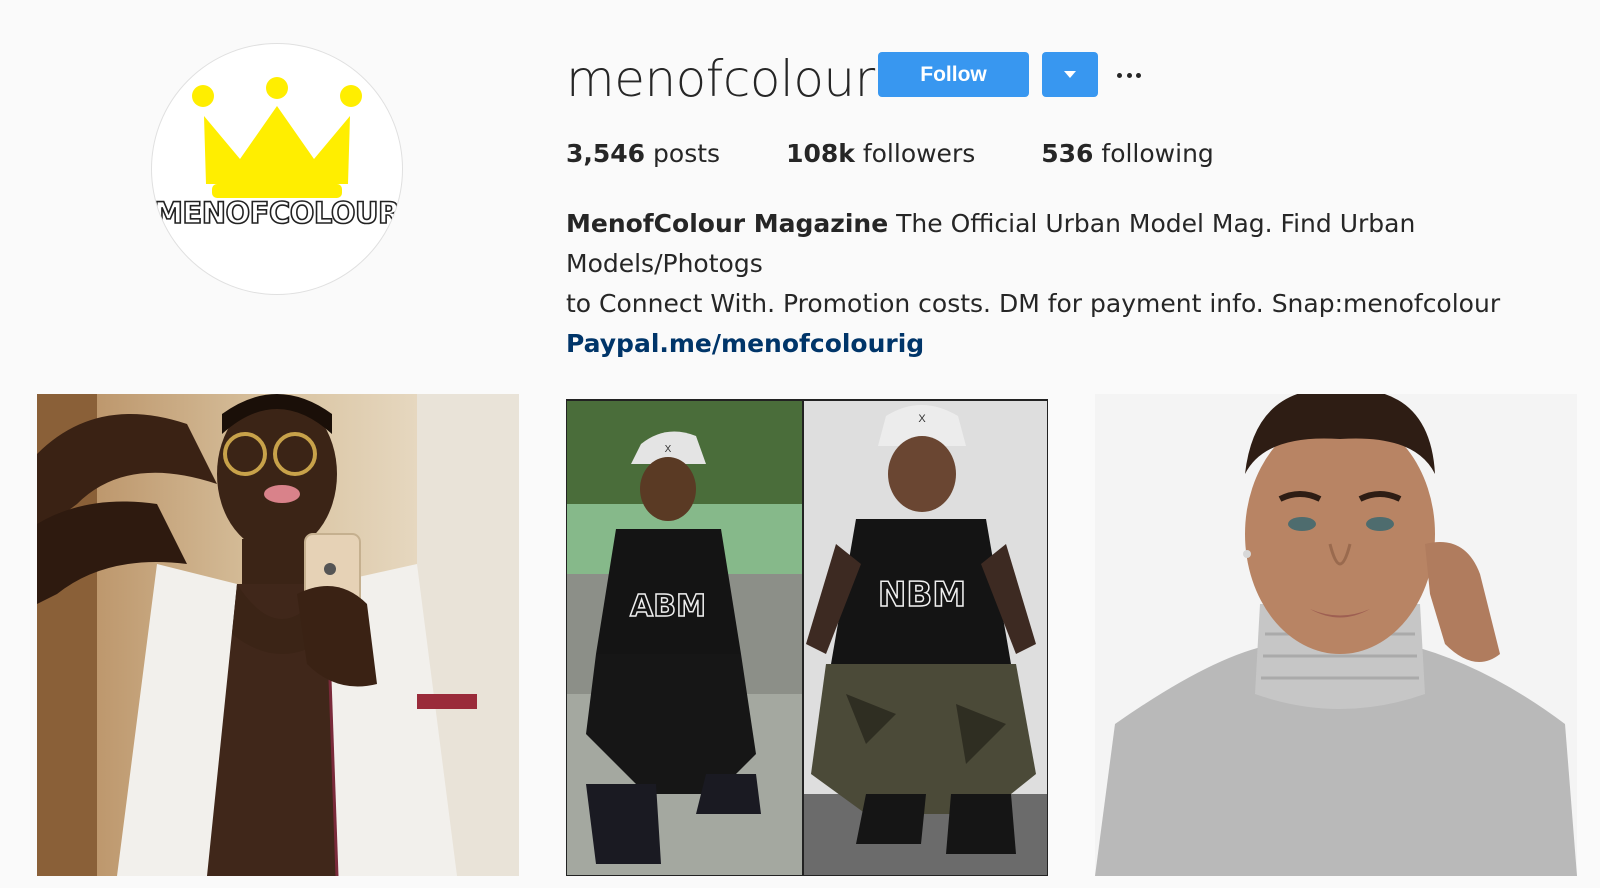 This screenshot has width=1600, height=888. What do you see at coordinates (953, 74) in the screenshot?
I see `follow-button: Follow` at bounding box center [953, 74].